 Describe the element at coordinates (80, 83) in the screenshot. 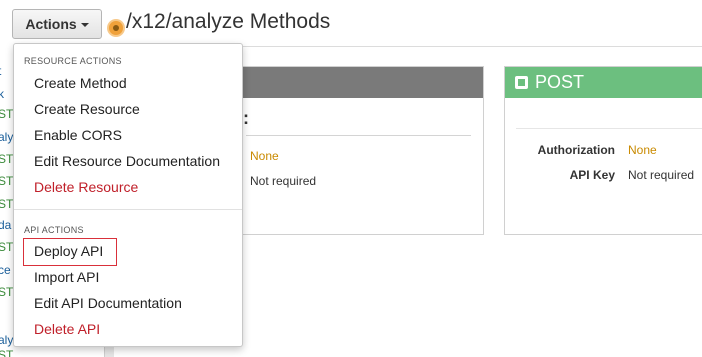

I see `menu-item-create-method: Create Method` at that location.